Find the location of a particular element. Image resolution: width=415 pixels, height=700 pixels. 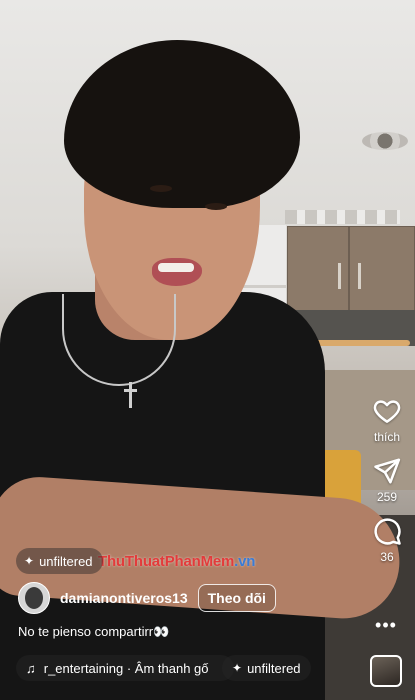

share-count: 259 is located at coordinates (387, 497).